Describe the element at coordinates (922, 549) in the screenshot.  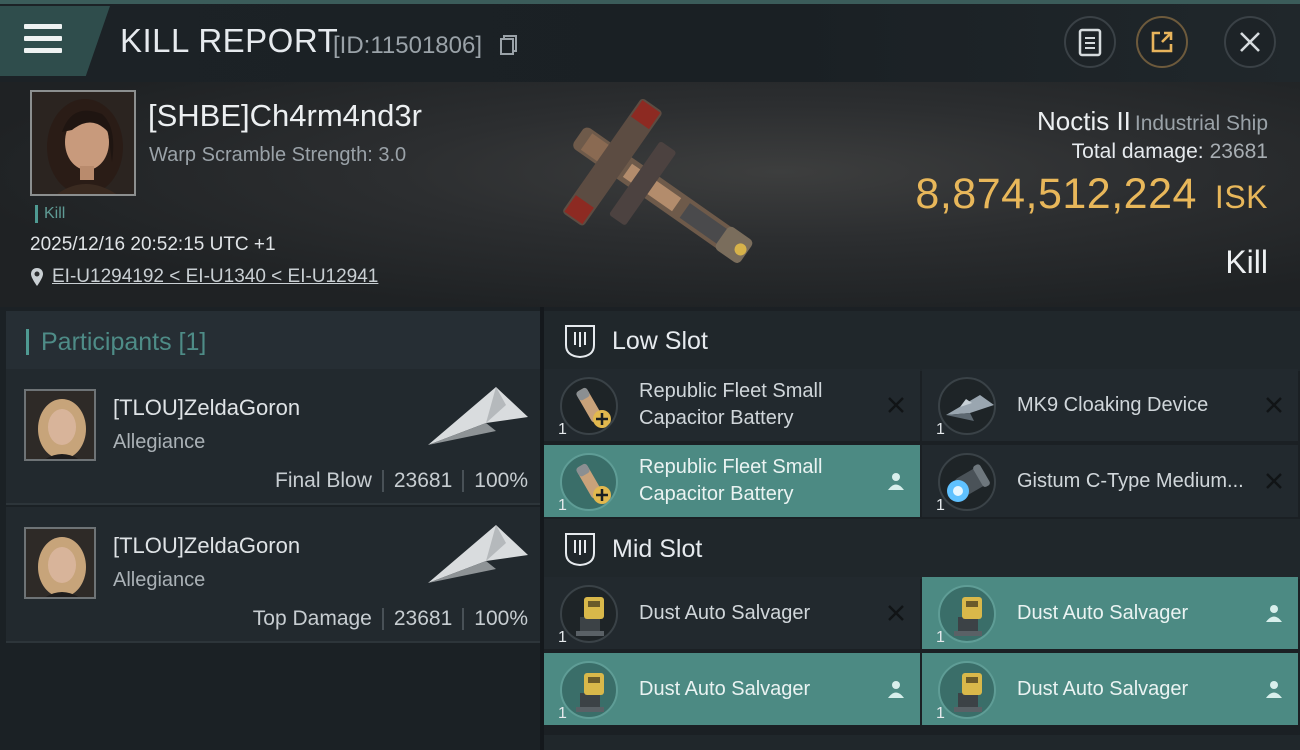
I see `mid-slot-header: Mid Slot` at that location.